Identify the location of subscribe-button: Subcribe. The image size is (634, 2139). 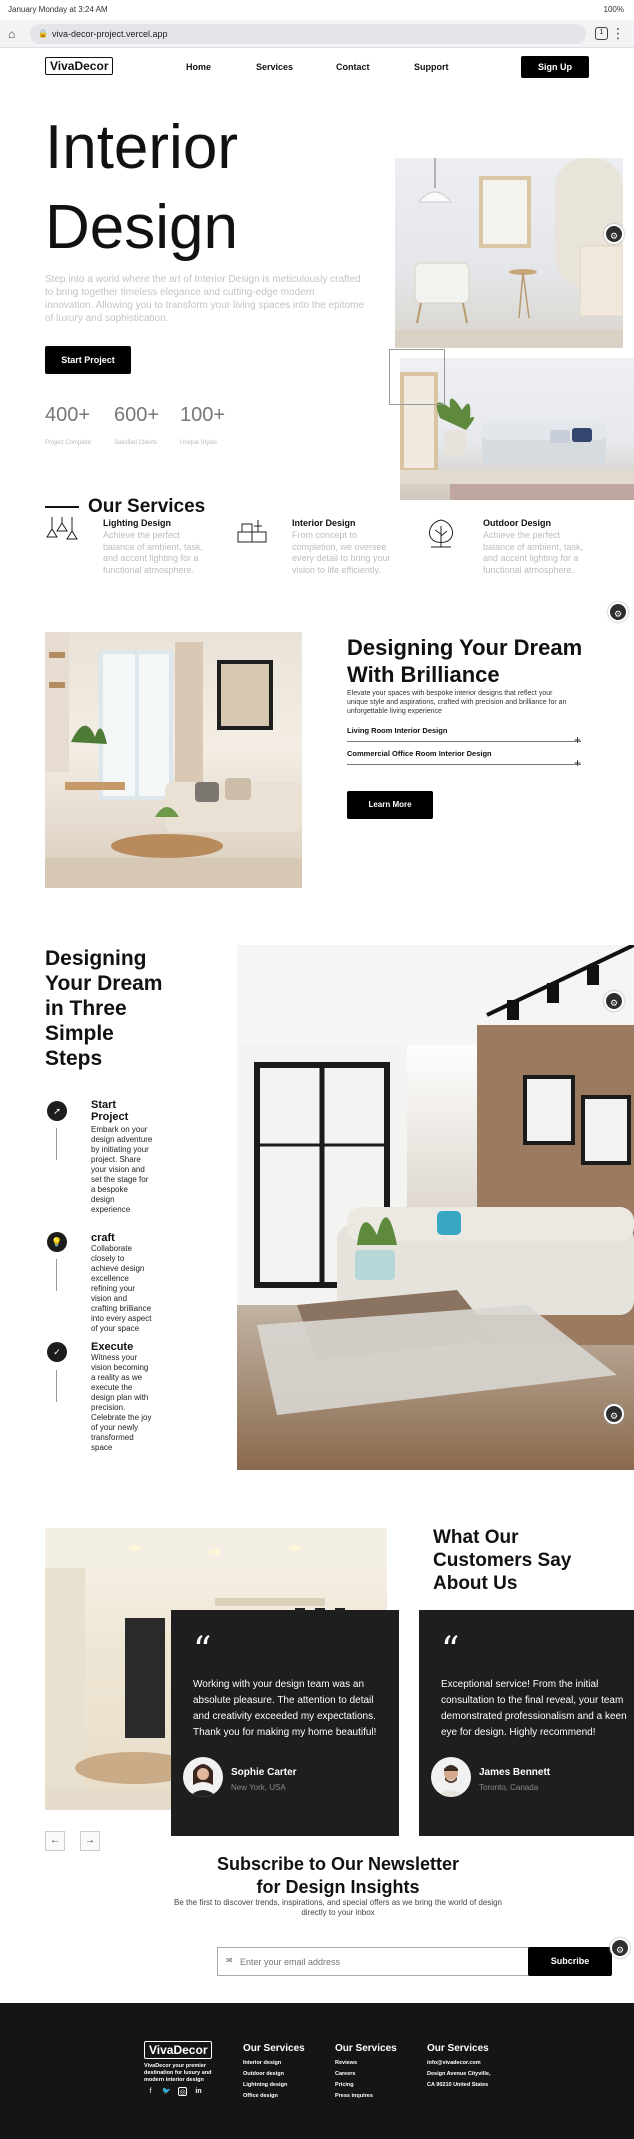
(570, 1961).